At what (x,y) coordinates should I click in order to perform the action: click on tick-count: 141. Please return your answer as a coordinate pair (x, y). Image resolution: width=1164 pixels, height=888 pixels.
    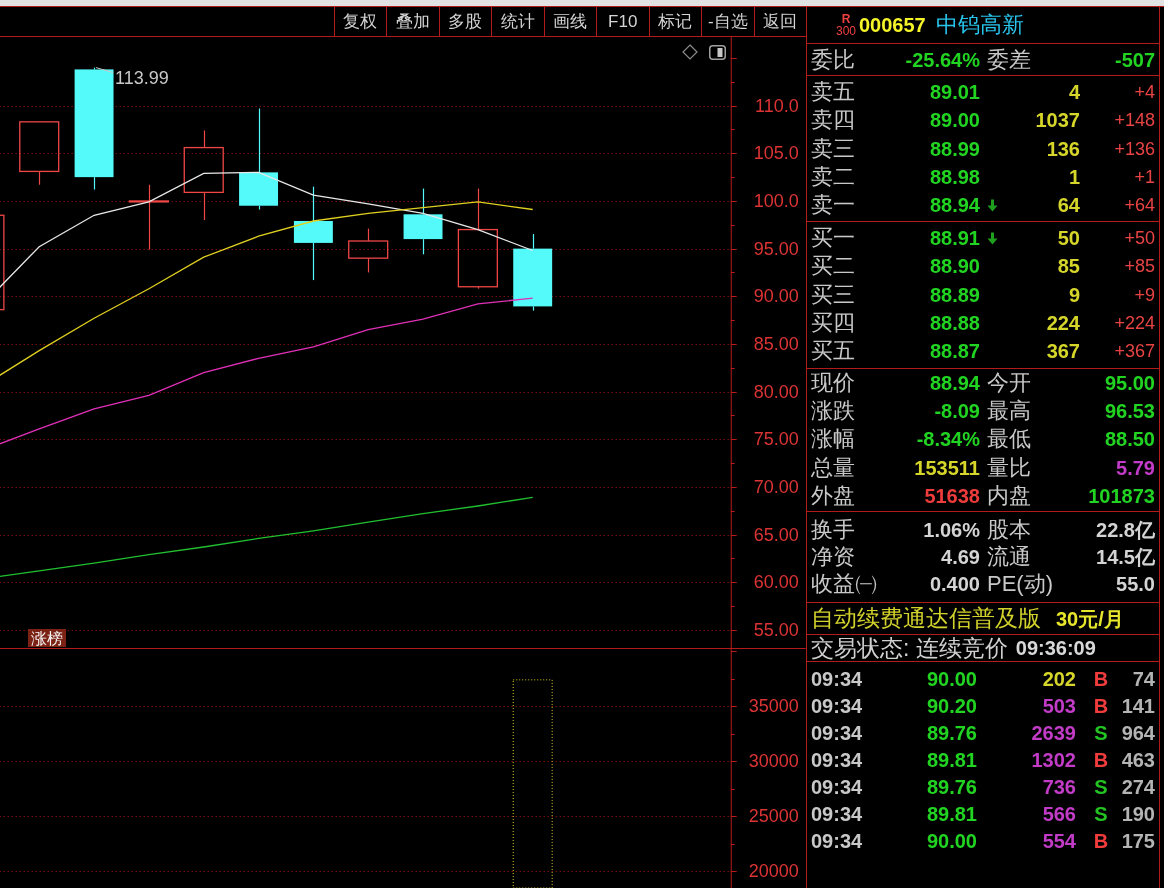
    Looking at the image, I should click on (1138, 705).